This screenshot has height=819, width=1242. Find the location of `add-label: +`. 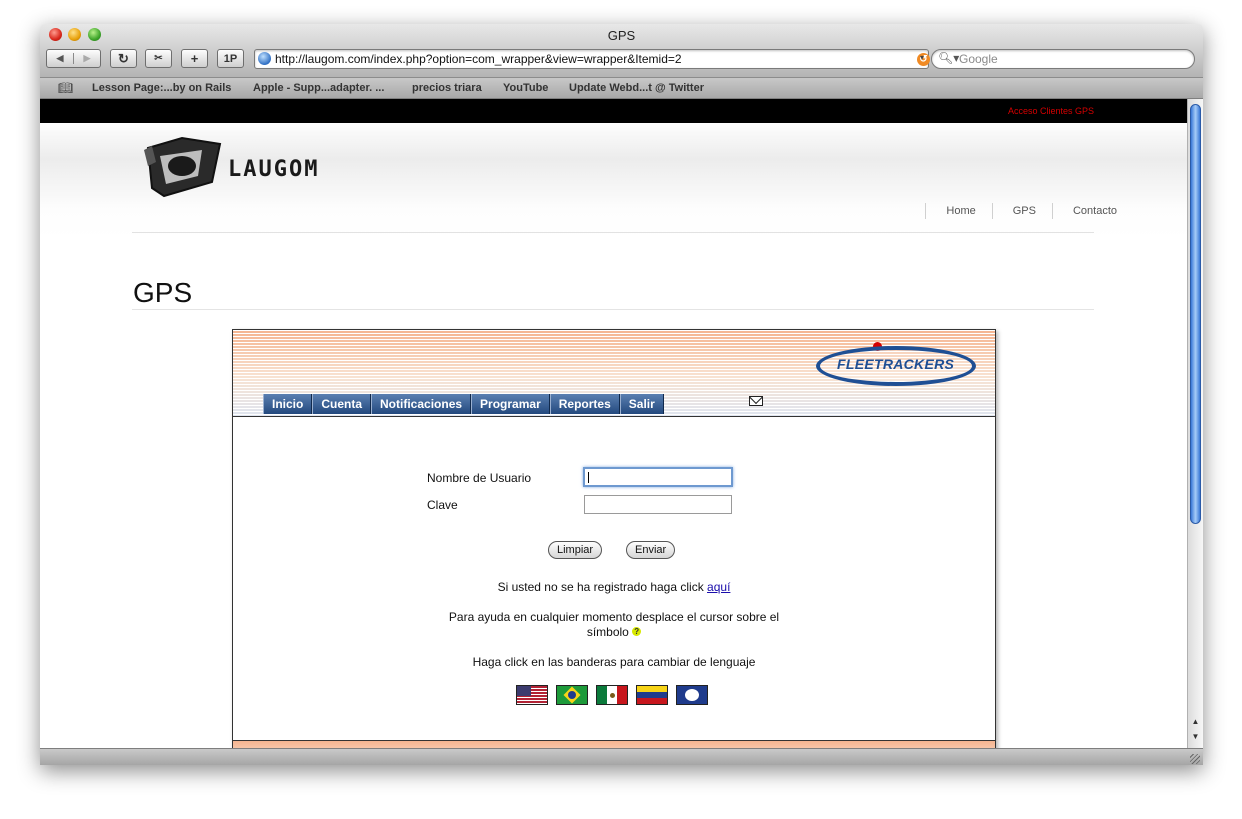

add-label: + is located at coordinates (194, 58).